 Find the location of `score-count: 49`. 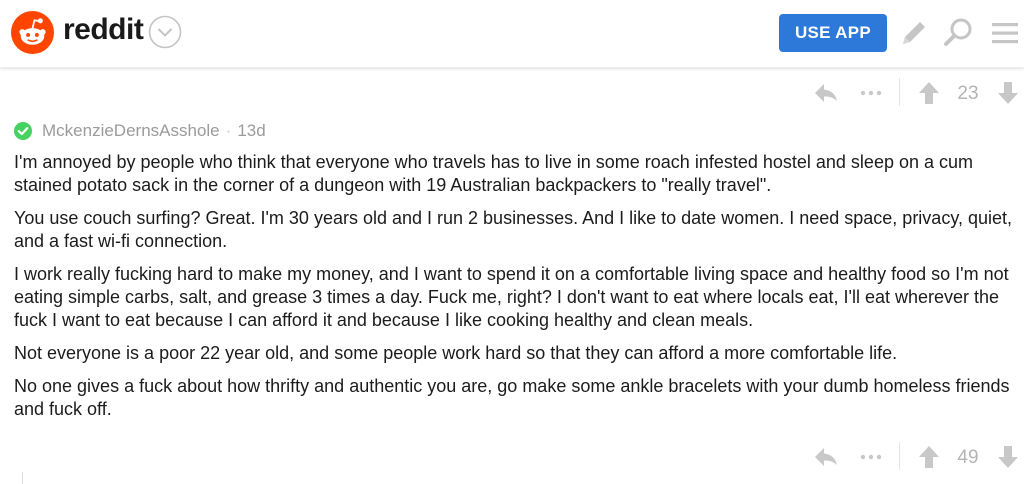

score-count: 49 is located at coordinates (968, 457).